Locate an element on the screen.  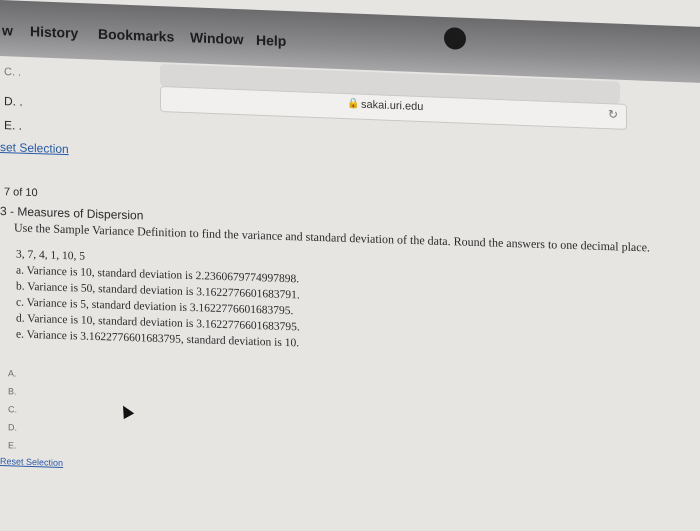
mouse-cursor-icon is located at coordinates (126, 411).